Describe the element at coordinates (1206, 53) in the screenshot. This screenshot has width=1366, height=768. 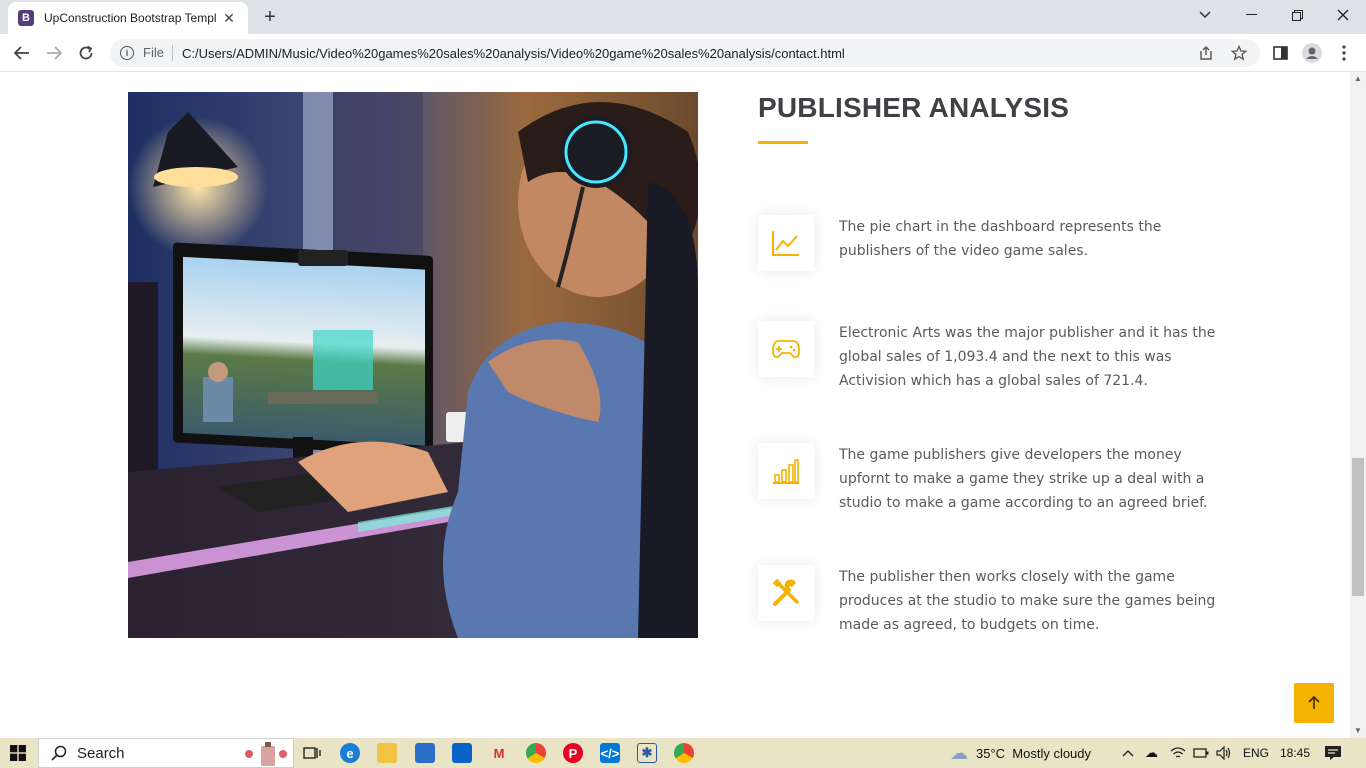
I see `share-icon` at that location.